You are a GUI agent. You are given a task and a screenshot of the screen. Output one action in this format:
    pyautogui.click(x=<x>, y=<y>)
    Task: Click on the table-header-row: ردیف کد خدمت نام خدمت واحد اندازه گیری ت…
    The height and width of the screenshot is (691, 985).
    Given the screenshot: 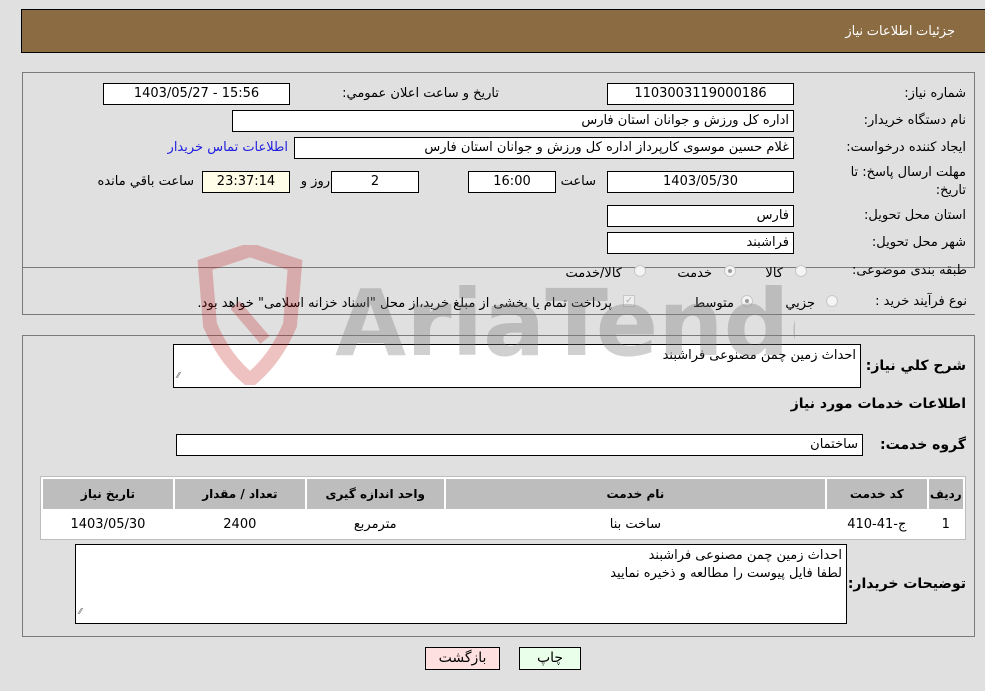 What is the action you would take?
    pyautogui.click(x=503, y=494)
    